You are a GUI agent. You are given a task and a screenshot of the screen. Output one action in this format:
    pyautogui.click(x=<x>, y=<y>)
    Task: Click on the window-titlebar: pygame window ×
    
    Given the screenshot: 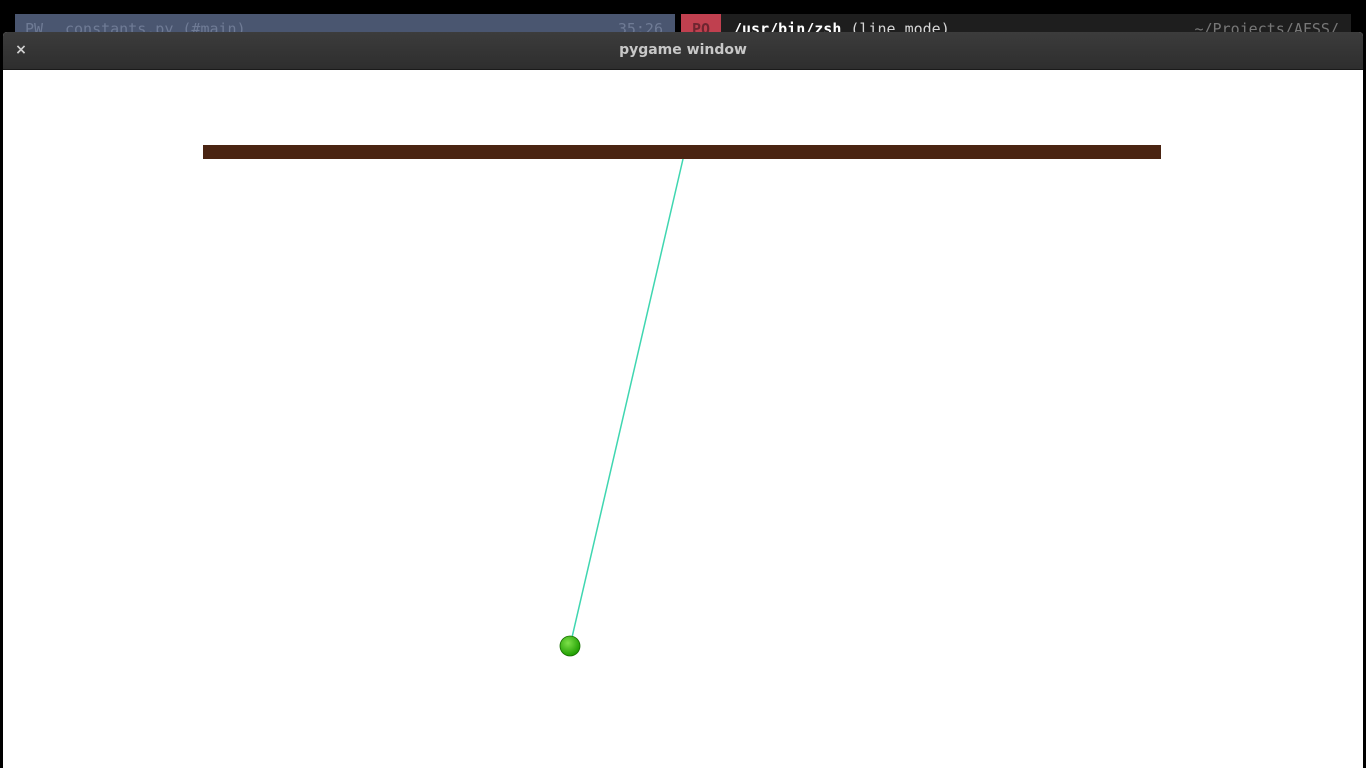 What is the action you would take?
    pyautogui.click(x=683, y=51)
    